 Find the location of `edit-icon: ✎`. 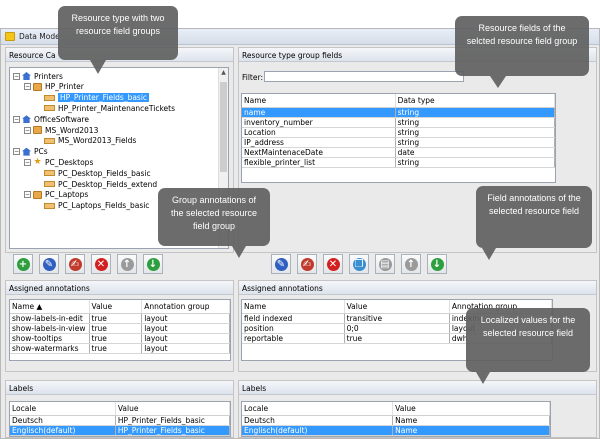

edit-icon: ✎ is located at coordinates (49, 264).